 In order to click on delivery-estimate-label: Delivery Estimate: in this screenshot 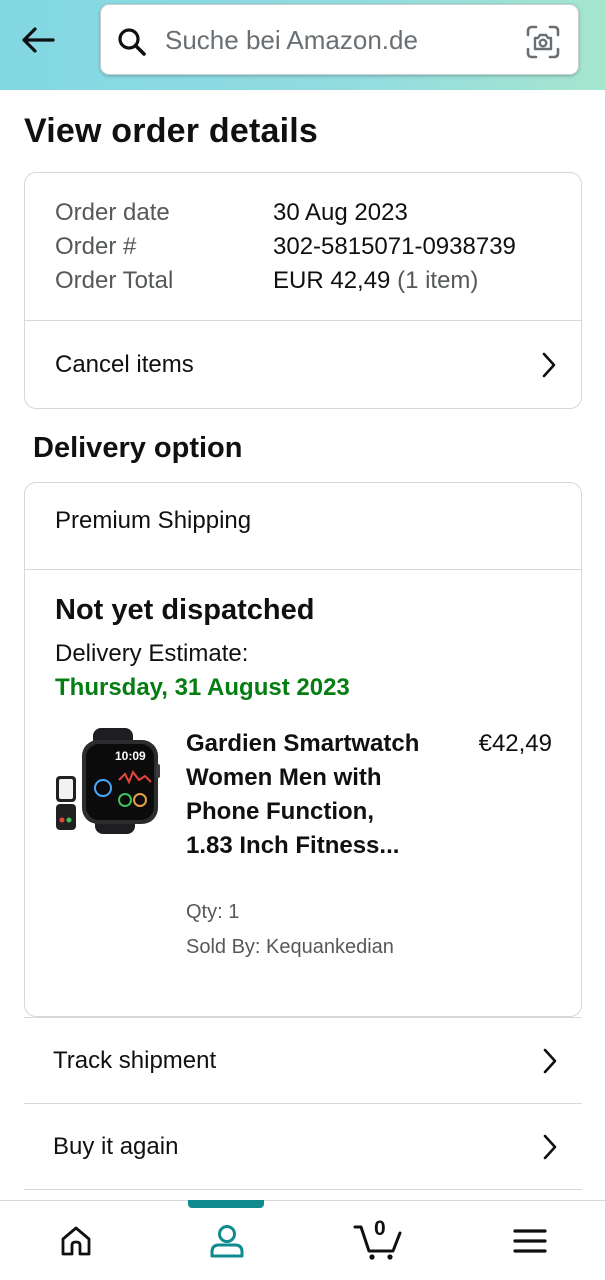, I will do `click(152, 653)`.